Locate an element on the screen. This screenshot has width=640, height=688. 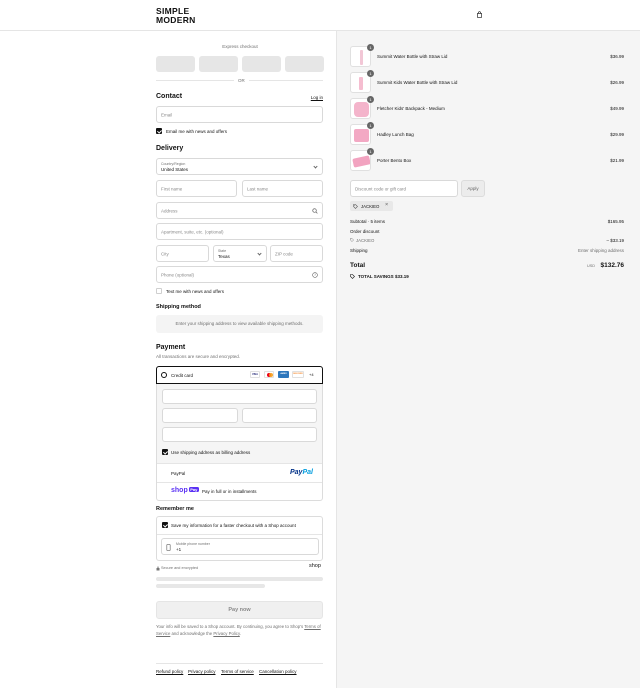
shopping-bag-icon is located at coordinates (479, 14).